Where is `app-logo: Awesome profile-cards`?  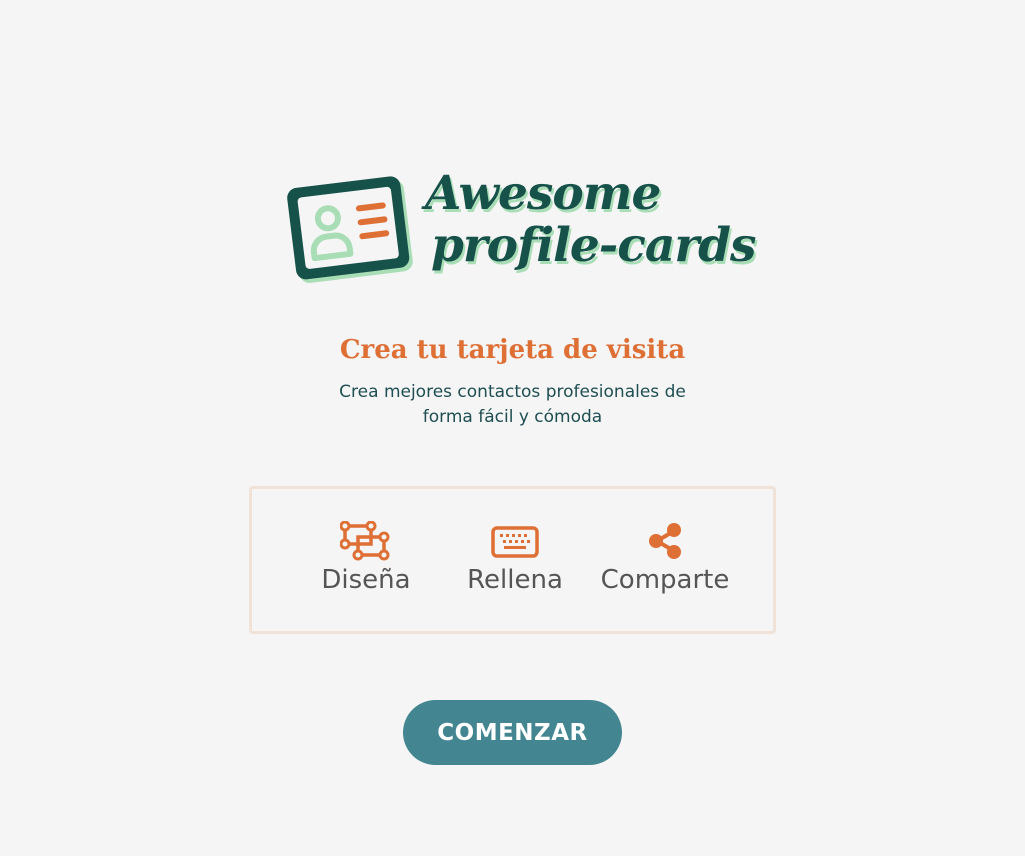 app-logo: Awesome profile-cards is located at coordinates (520, 230).